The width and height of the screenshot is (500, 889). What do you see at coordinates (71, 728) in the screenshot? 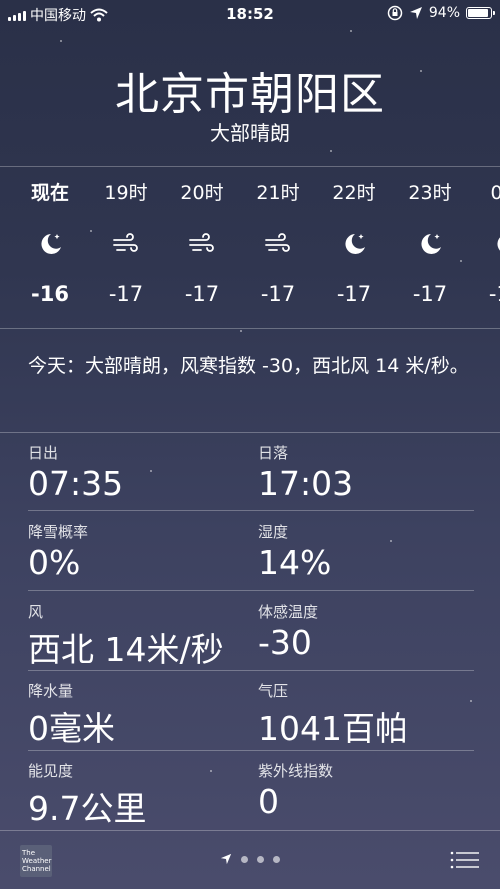
I see `precipitation-value: 0毫米` at bounding box center [71, 728].